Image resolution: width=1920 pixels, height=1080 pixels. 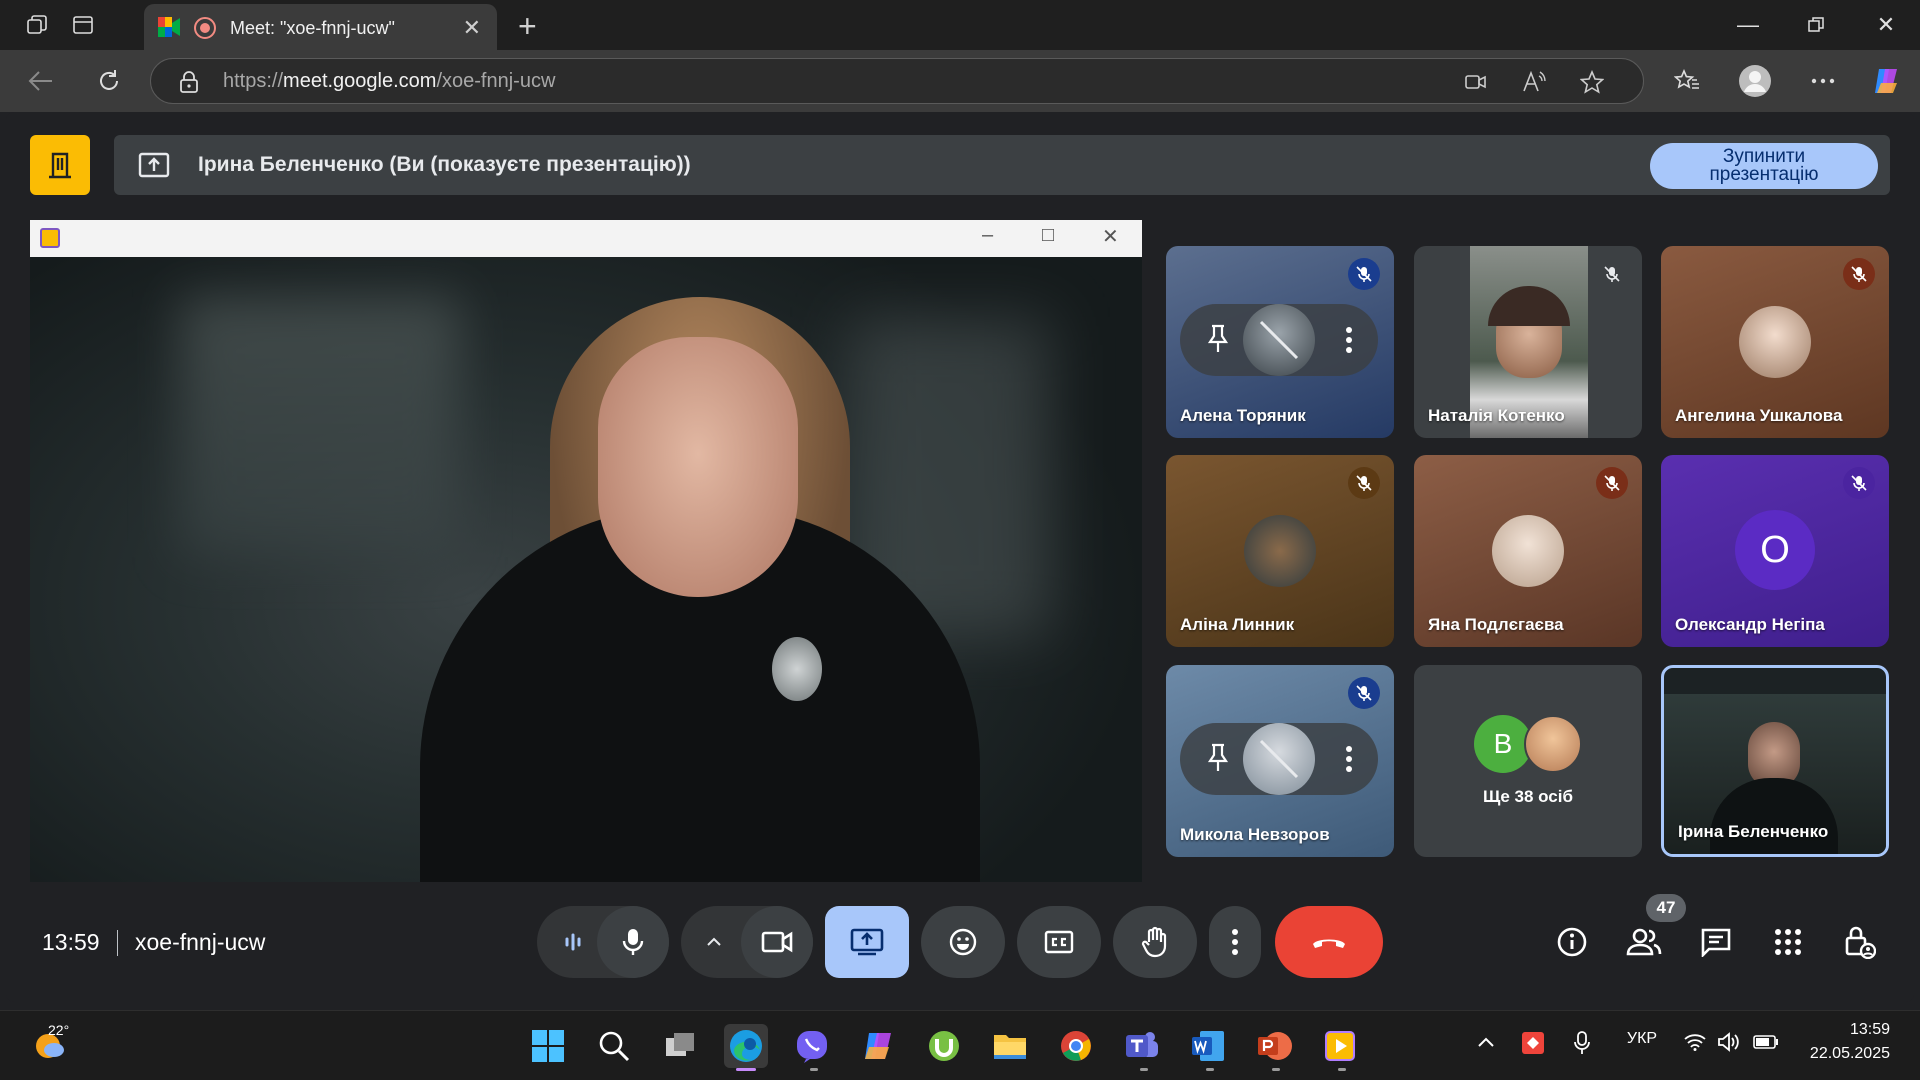 What do you see at coordinates (1840, 1030) in the screenshot?
I see `system-time: 13:59` at bounding box center [1840, 1030].